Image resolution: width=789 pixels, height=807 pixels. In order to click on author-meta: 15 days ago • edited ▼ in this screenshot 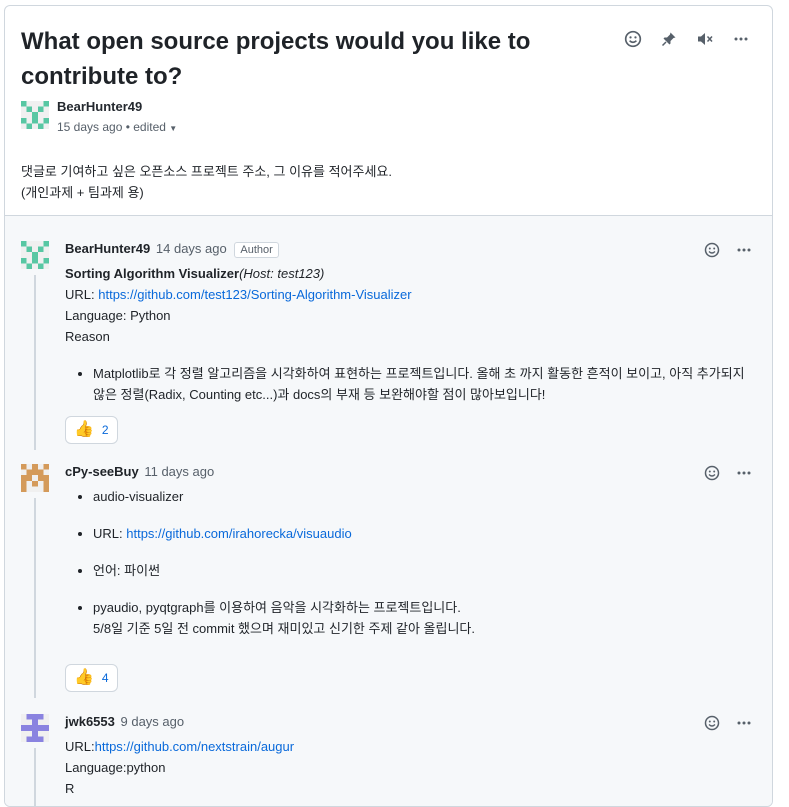, I will do `click(117, 127)`.